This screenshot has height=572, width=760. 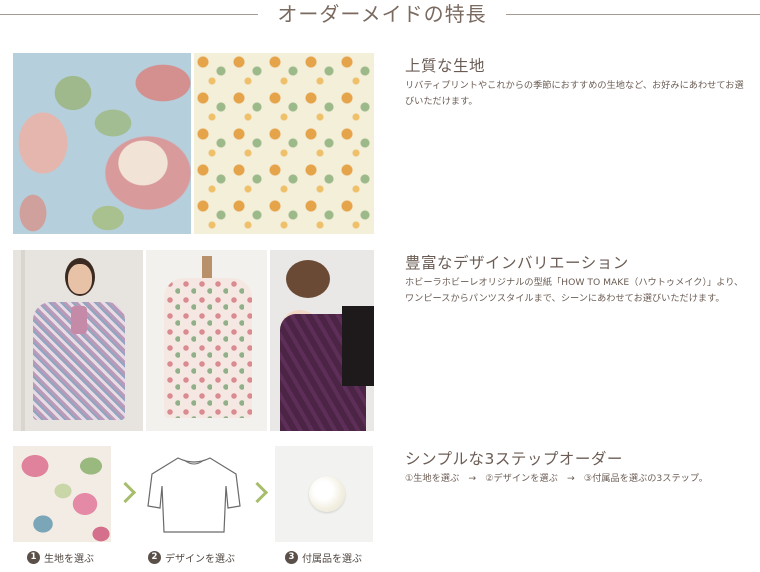 I want to click on model-photo-bow-blouse, so click(x=78, y=340).